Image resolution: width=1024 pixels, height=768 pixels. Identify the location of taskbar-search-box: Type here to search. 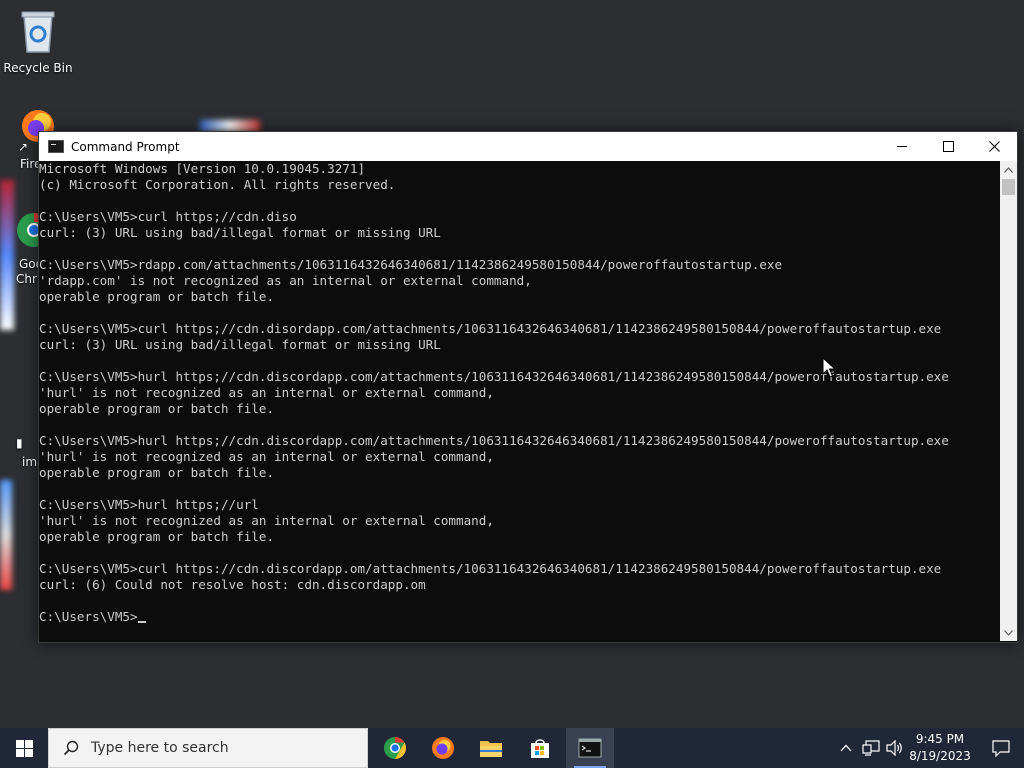
(208, 748).